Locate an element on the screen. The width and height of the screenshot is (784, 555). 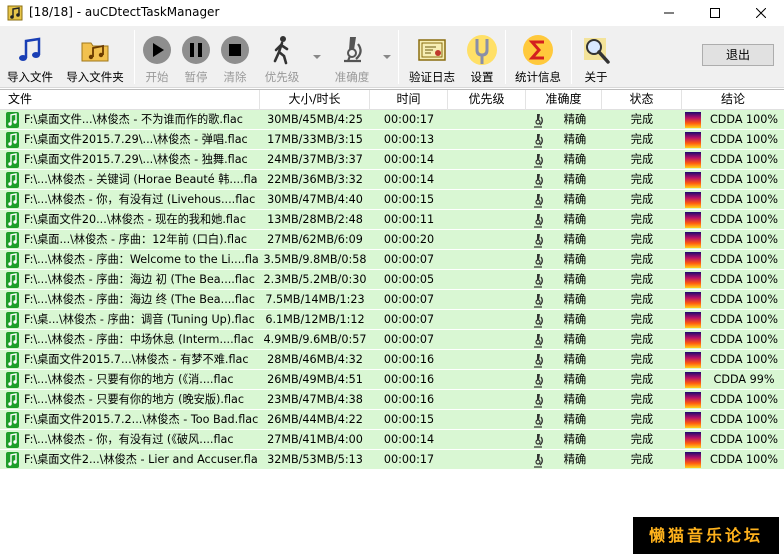
file-cell: F:\...\林俊杰 - 序曲：海边 终 (The Bea....flac is located at coordinates (139, 299).